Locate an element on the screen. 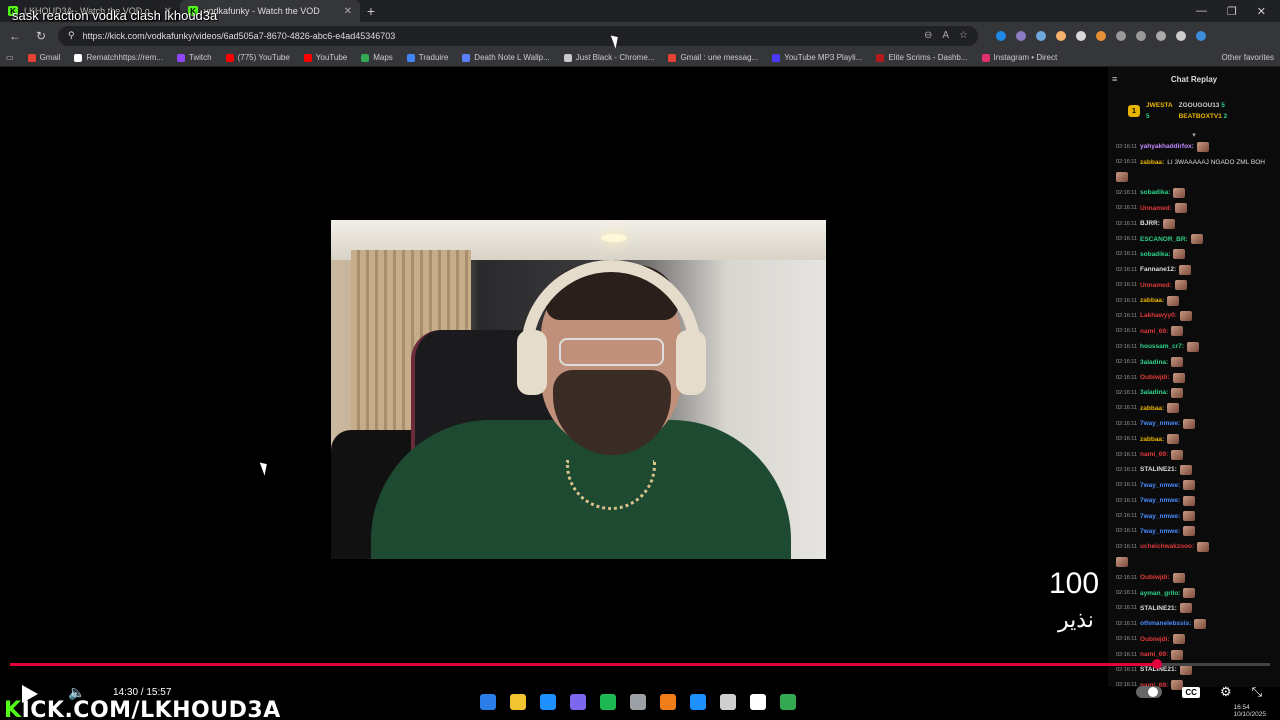  message-username: houssam_cr7: is located at coordinates (1162, 346).